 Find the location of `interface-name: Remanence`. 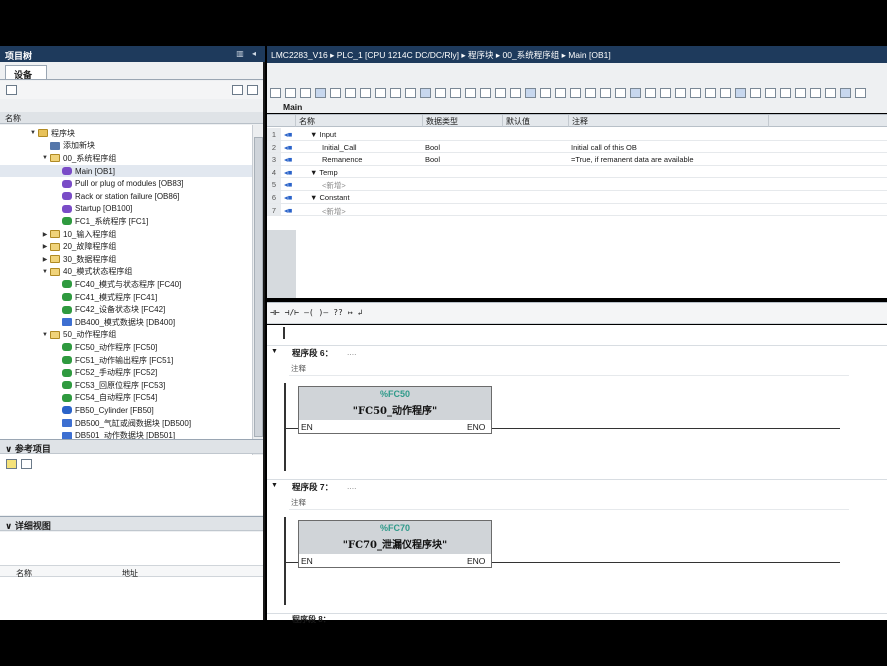

interface-name: Remanence is located at coordinates (342, 159).